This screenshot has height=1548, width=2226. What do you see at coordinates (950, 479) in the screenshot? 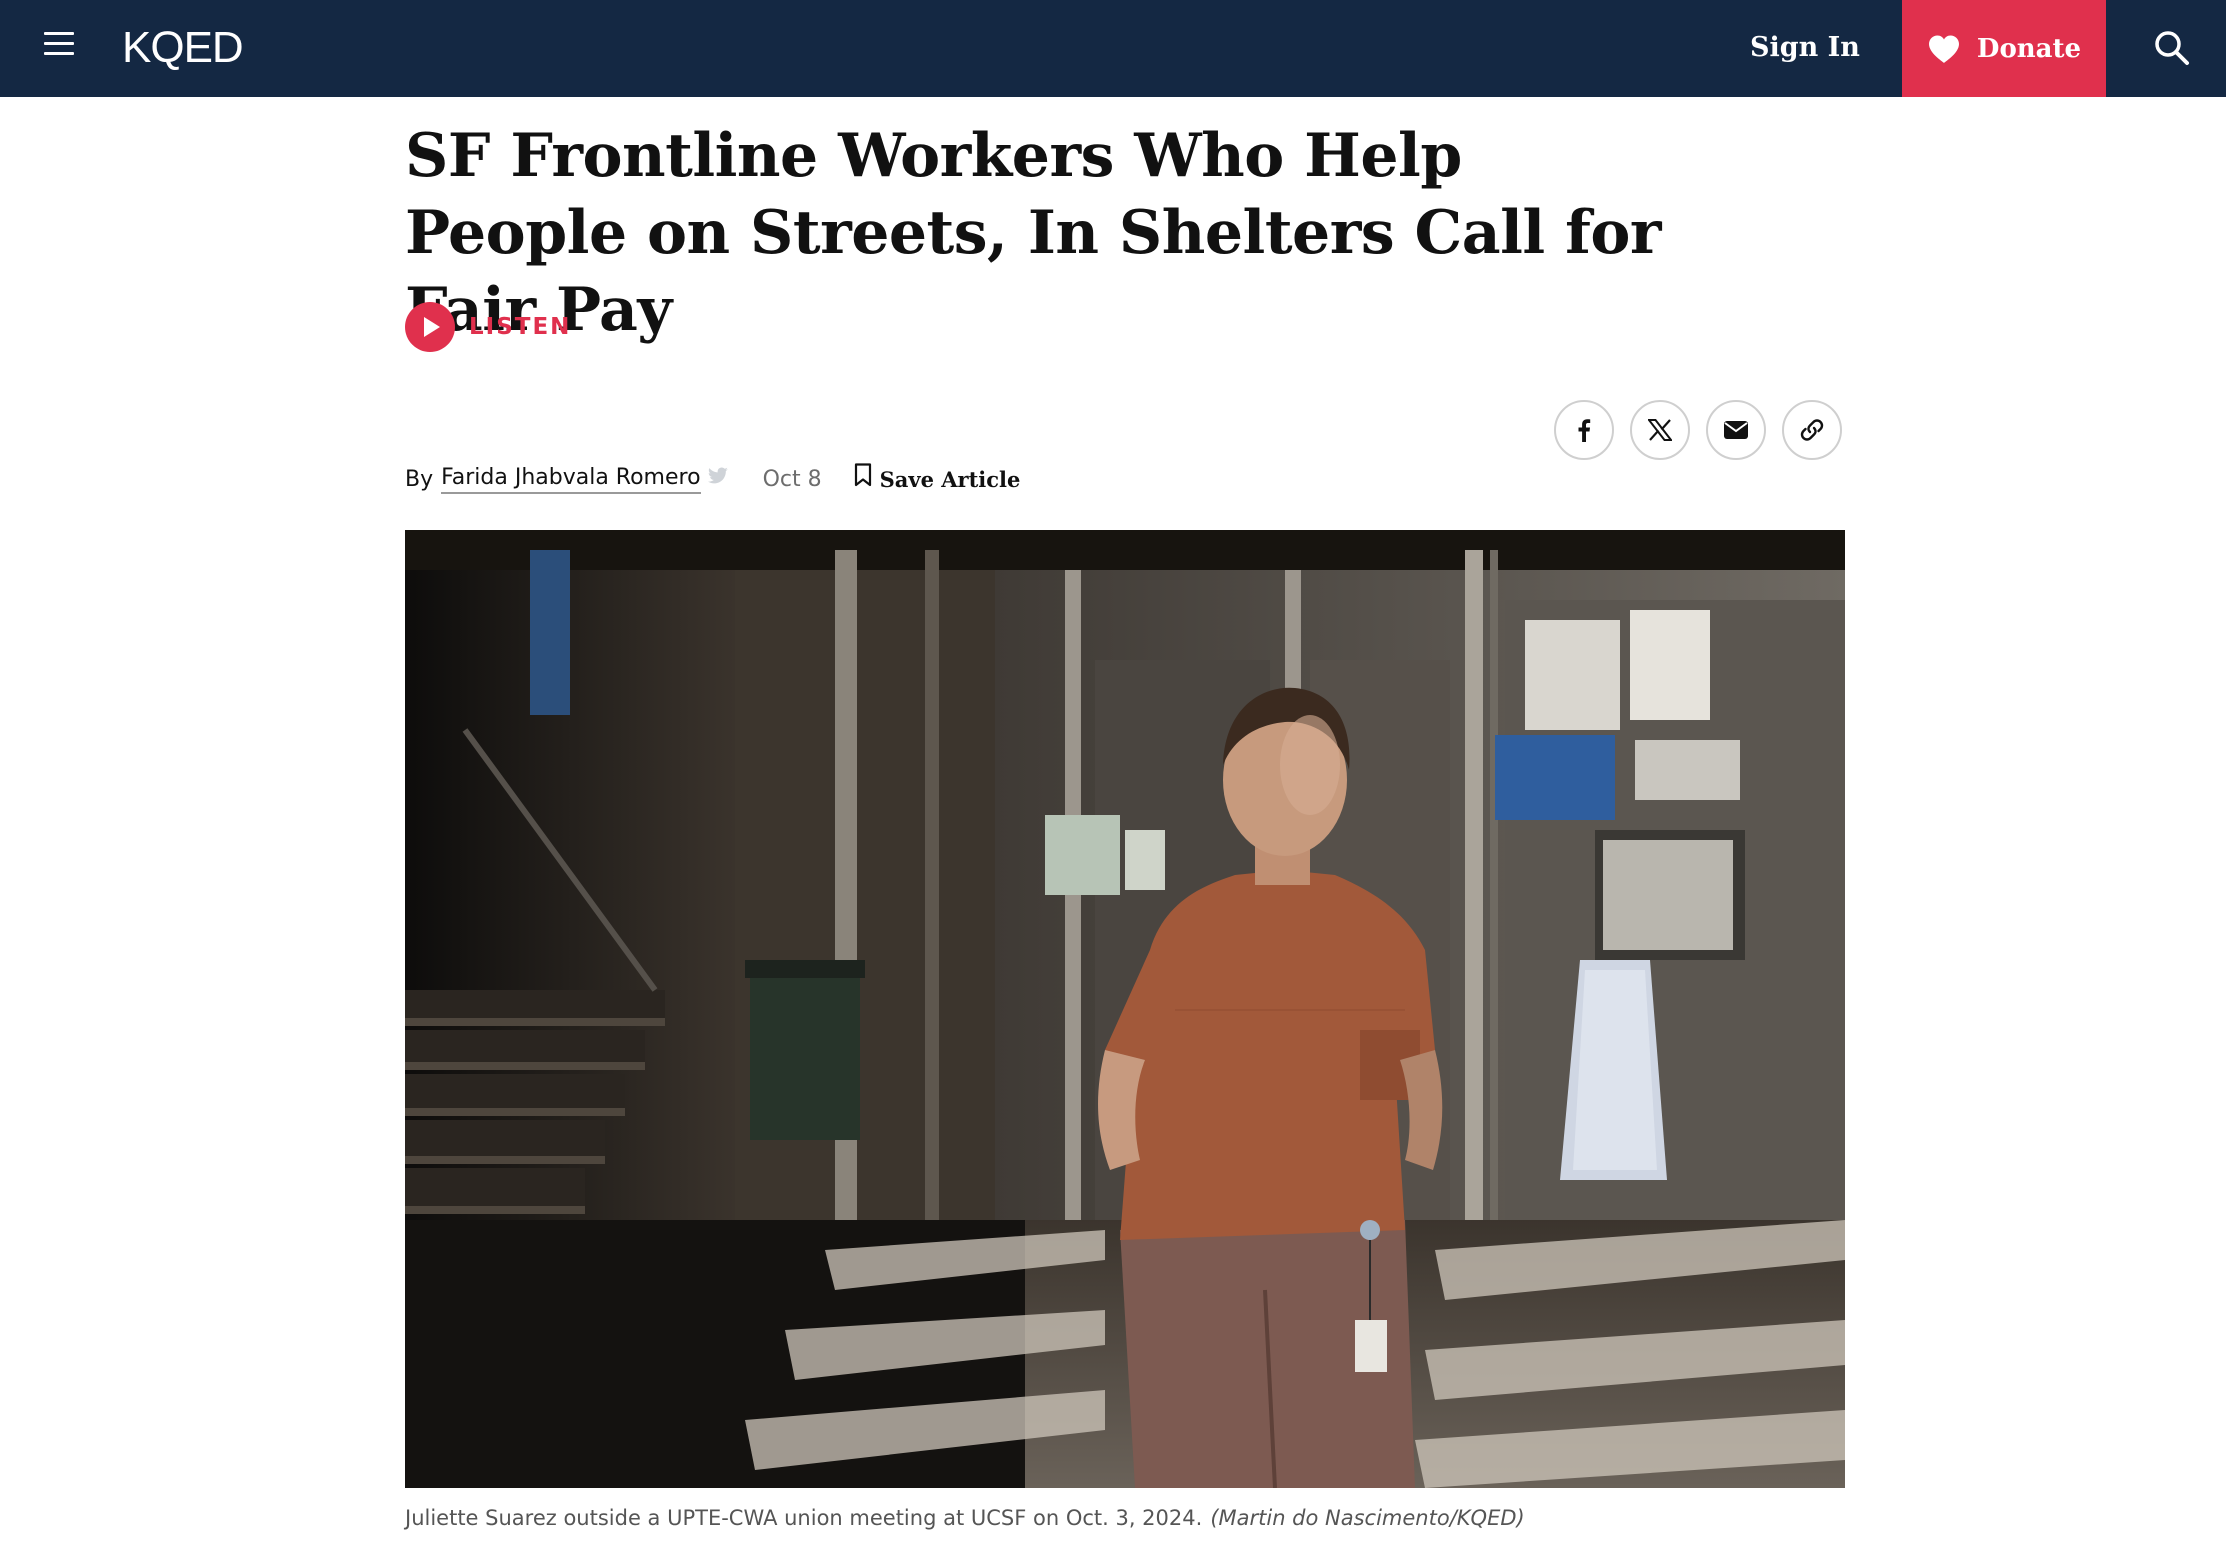
I see `save-article-button: Save Article` at bounding box center [950, 479].